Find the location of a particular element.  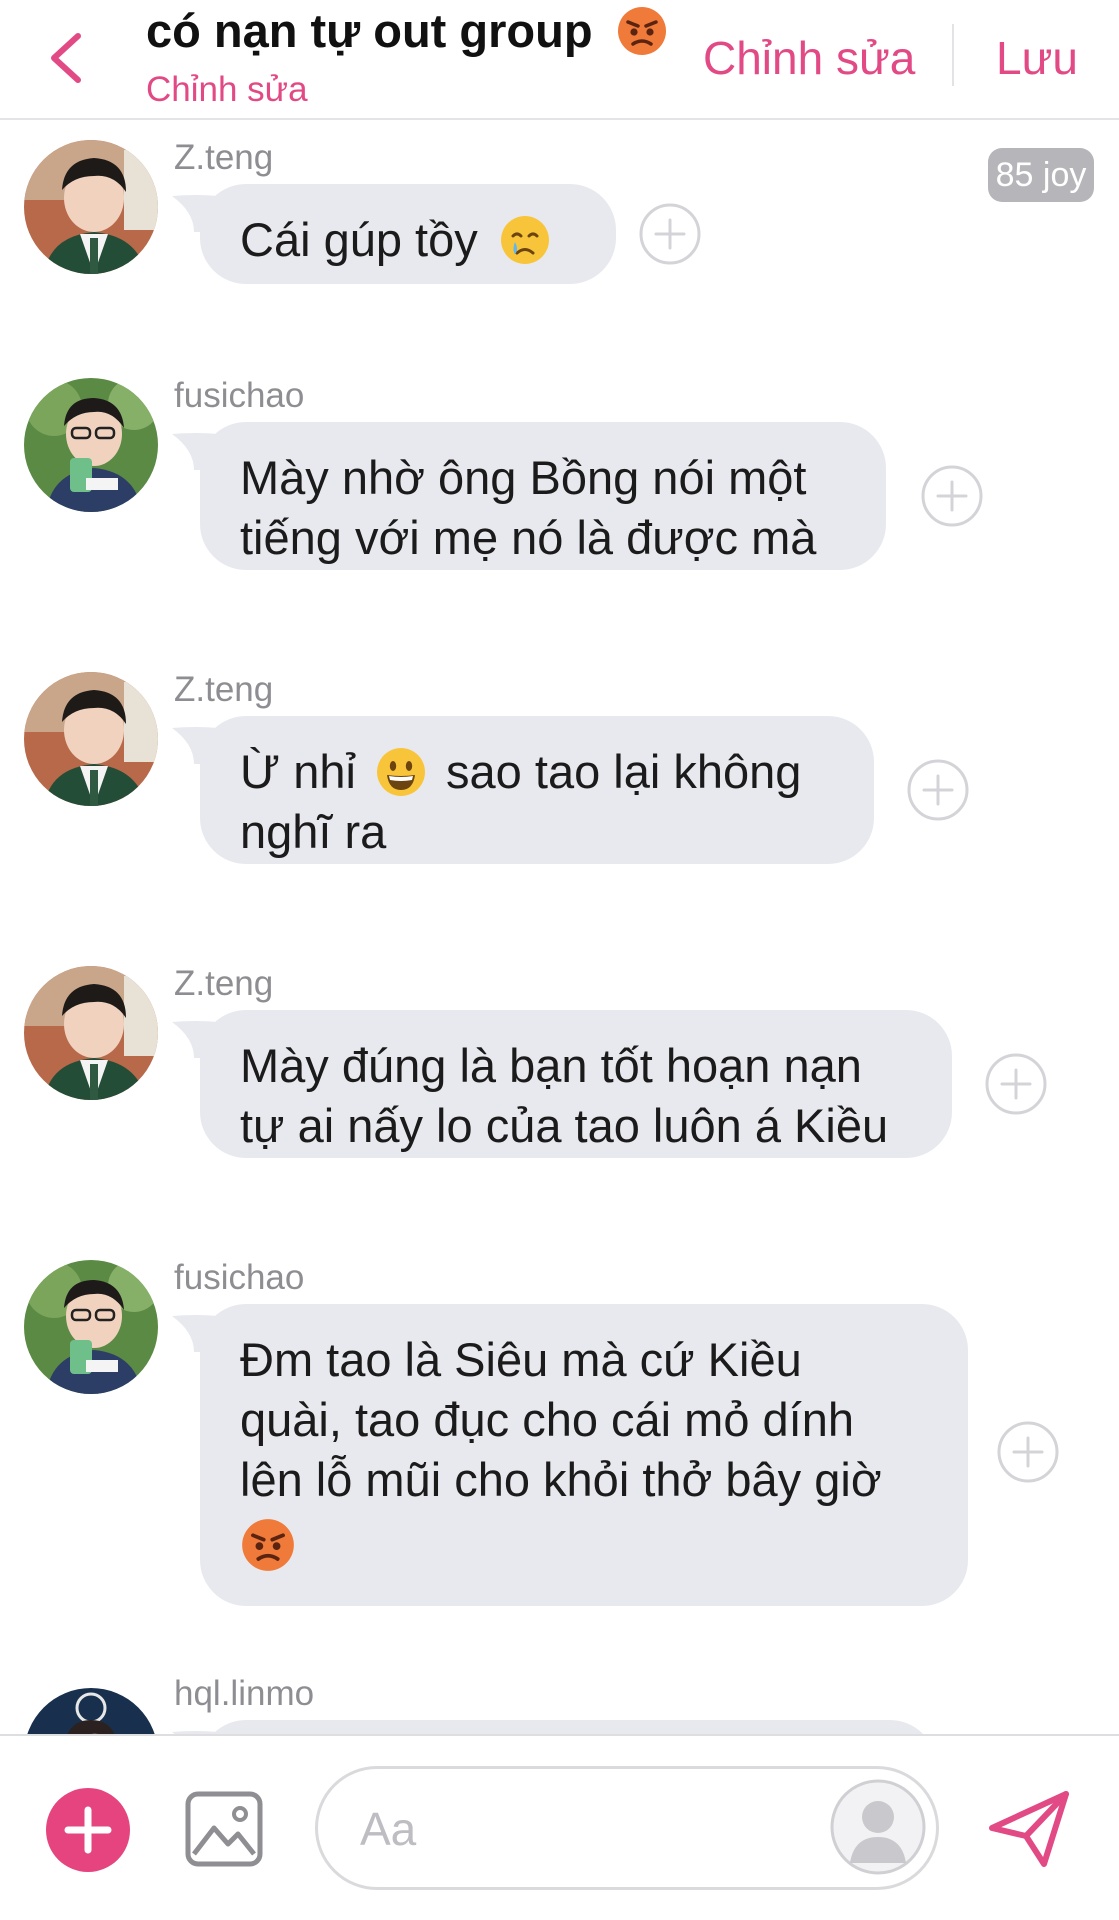

sticker-avatar-button is located at coordinates (878, 1827).